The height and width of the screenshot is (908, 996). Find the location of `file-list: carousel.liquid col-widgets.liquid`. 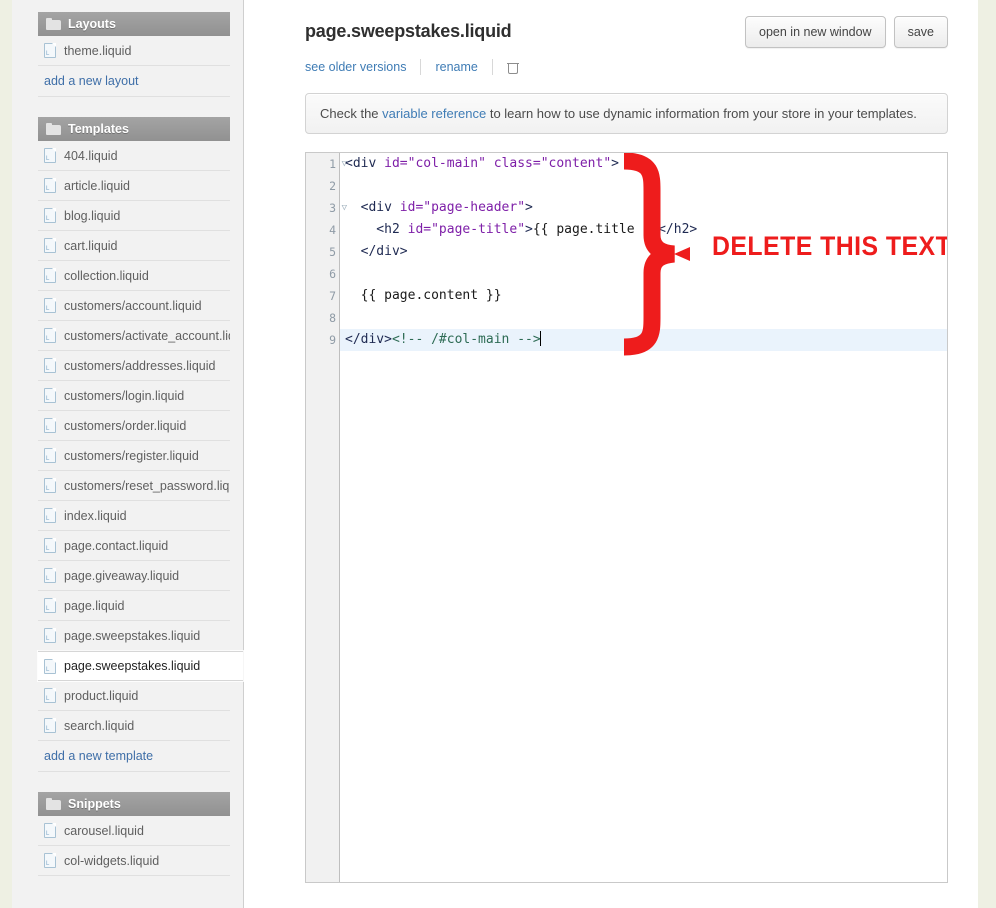

file-list: carousel.liquid col-widgets.liquid is located at coordinates (134, 846).